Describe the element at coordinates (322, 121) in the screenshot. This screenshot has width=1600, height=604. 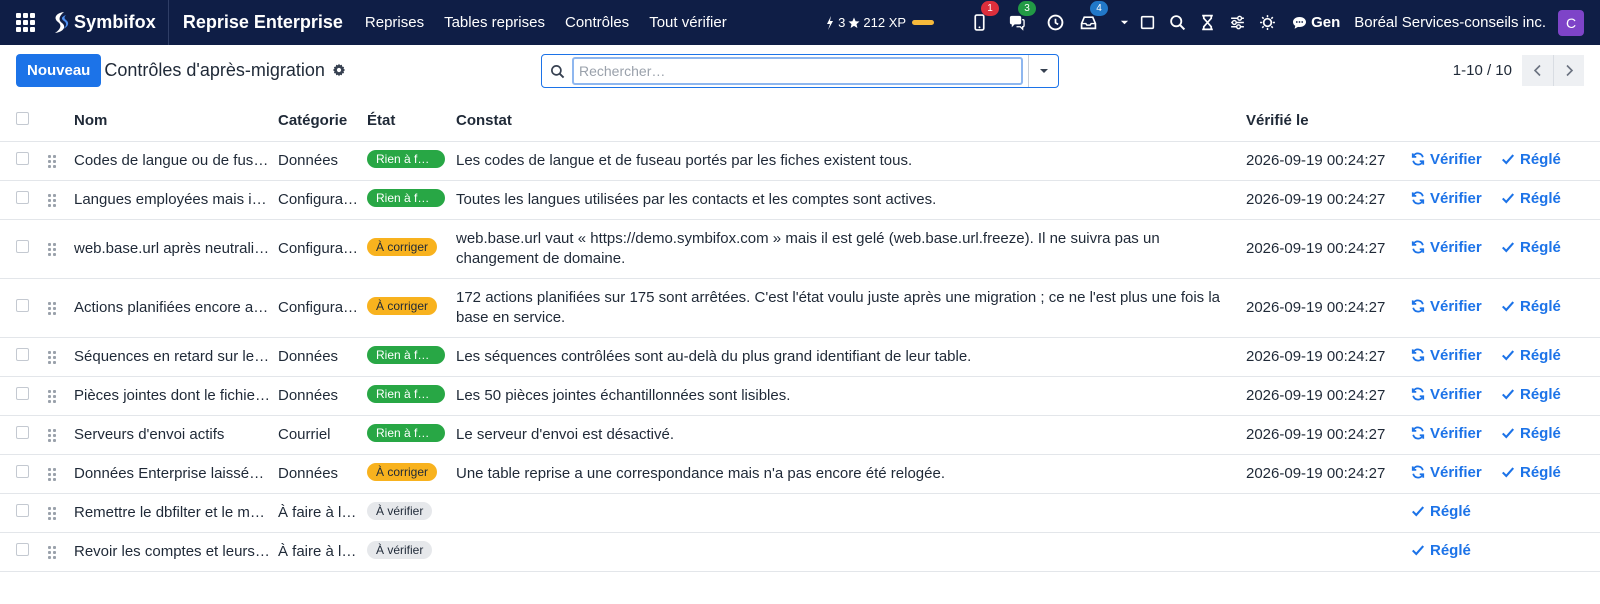
I see `header-category: Catégorie` at that location.